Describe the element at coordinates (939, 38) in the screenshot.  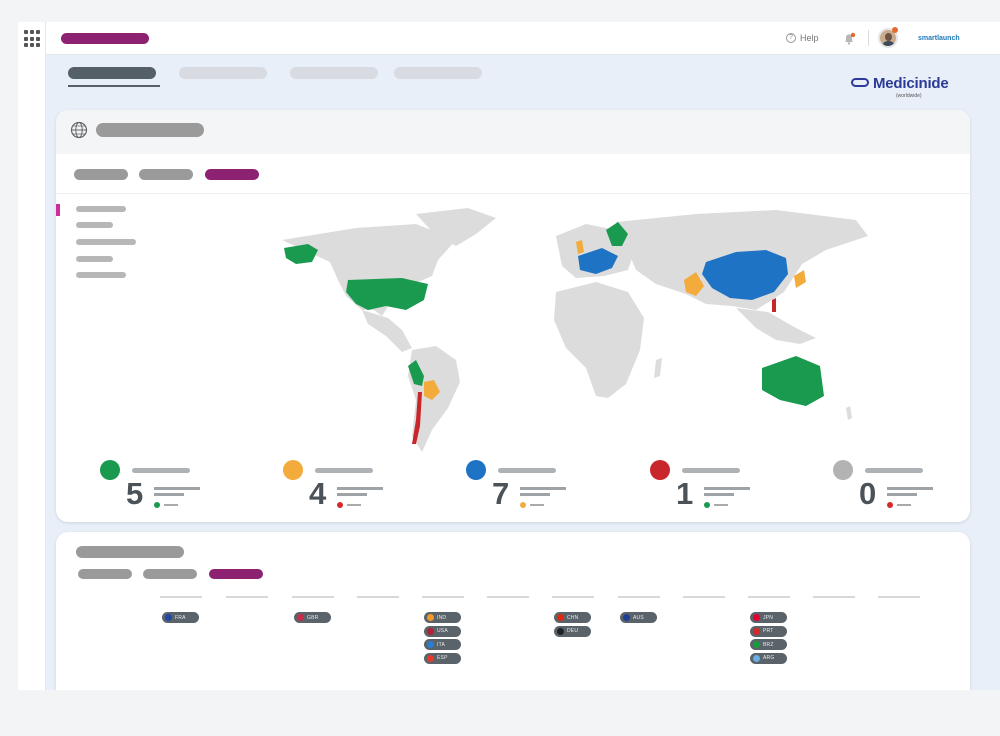
I see `smartlaunch-logo: smartlaunch` at that location.